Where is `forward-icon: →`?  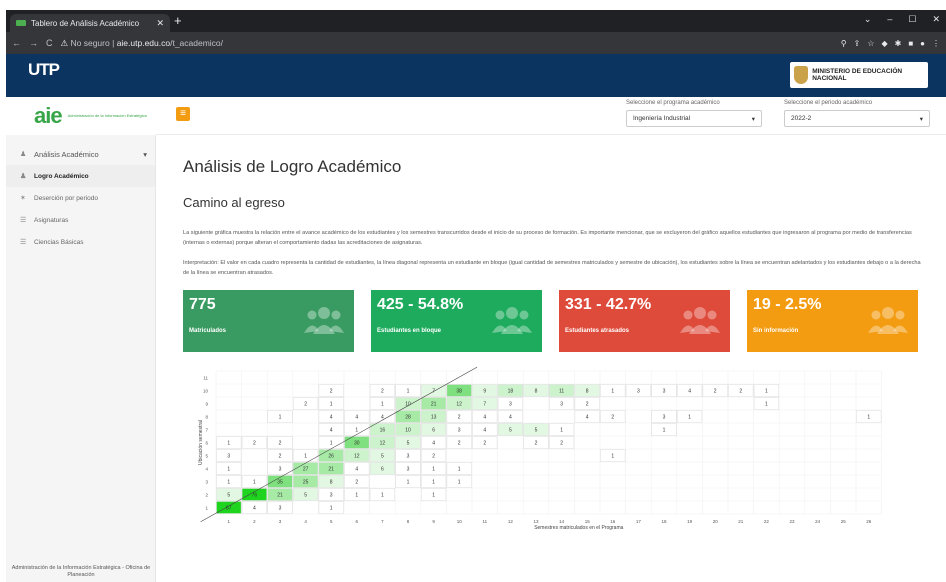
forward-icon: → is located at coordinates (33, 43).